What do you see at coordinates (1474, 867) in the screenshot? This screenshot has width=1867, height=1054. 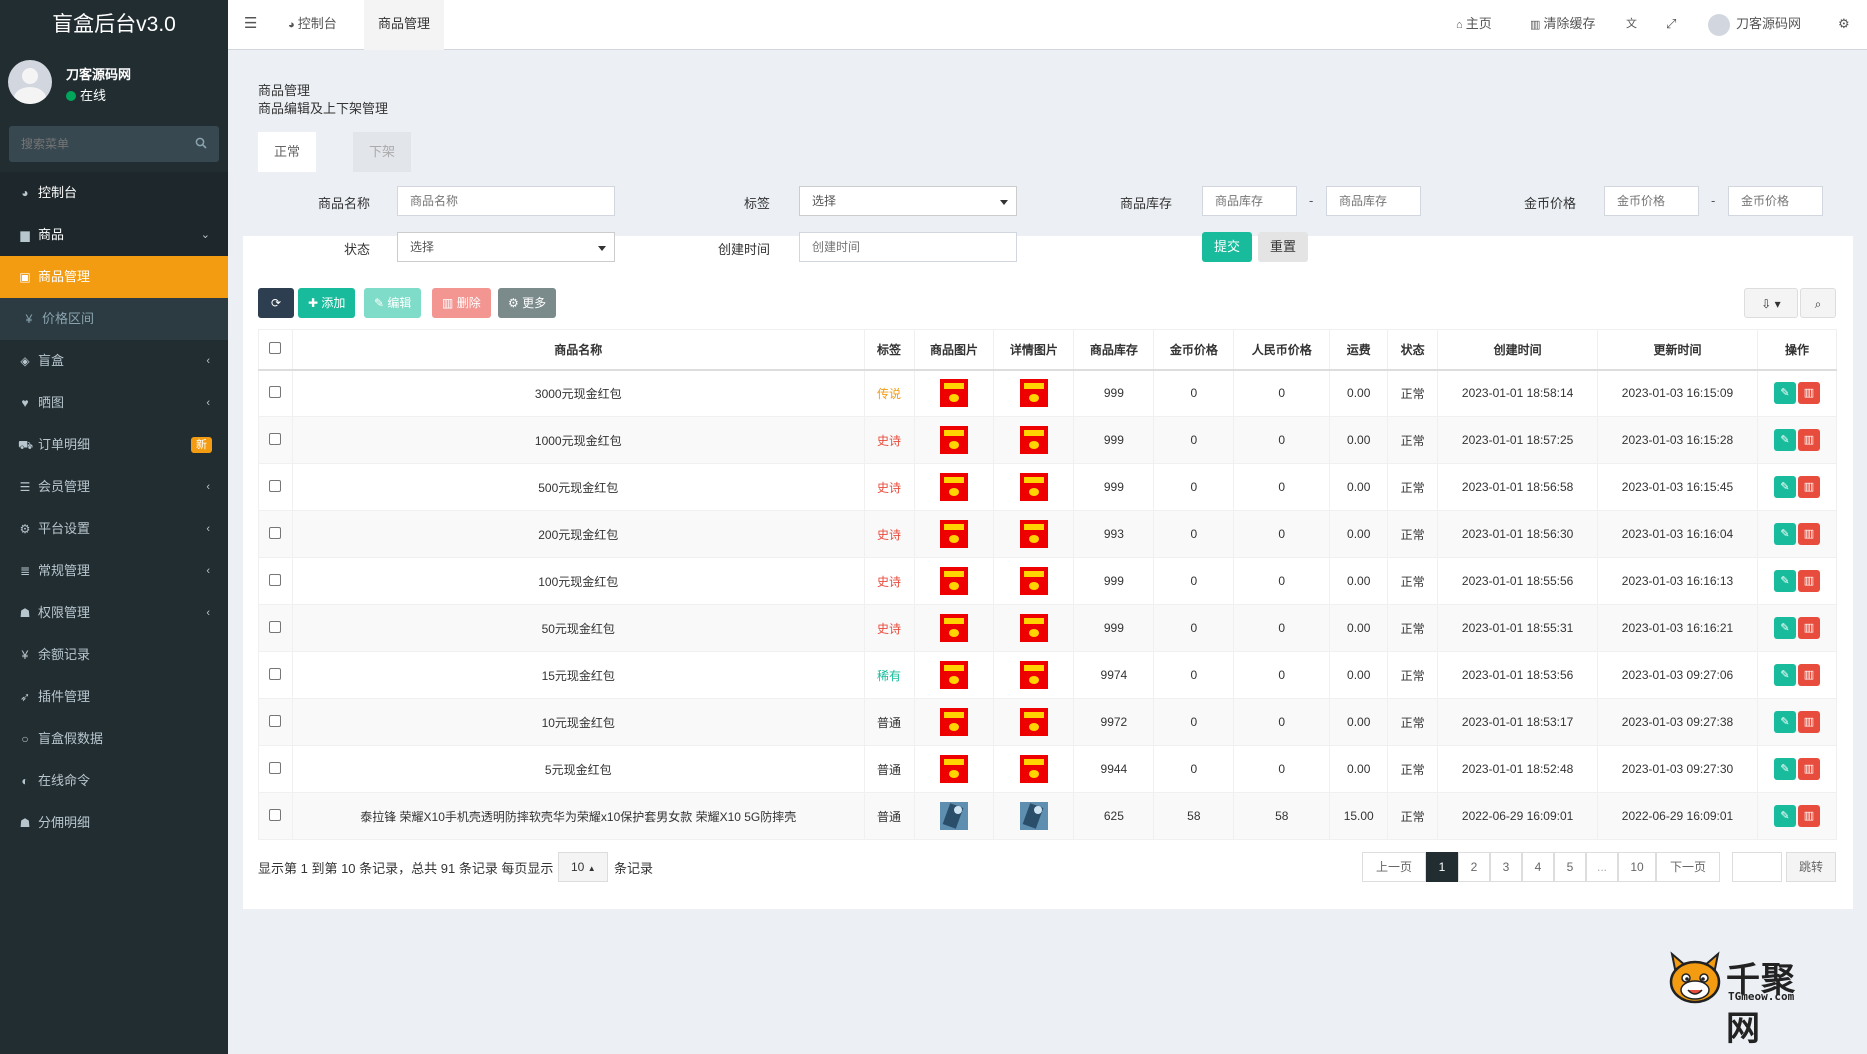 I see `page-button-2: 2` at bounding box center [1474, 867].